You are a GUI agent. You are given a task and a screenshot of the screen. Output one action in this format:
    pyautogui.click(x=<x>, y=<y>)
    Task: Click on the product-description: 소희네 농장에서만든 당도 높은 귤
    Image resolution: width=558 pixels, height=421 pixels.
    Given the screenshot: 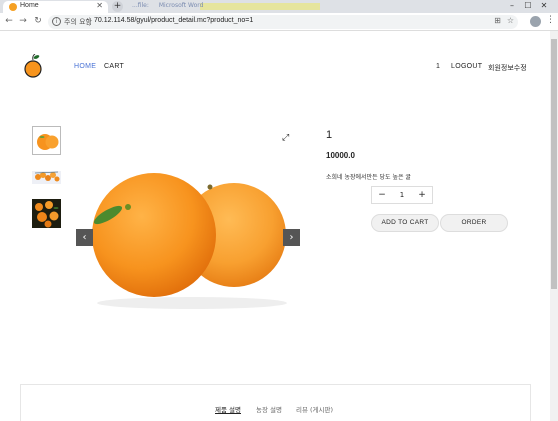 What is the action you would take?
    pyautogui.click(x=368, y=177)
    